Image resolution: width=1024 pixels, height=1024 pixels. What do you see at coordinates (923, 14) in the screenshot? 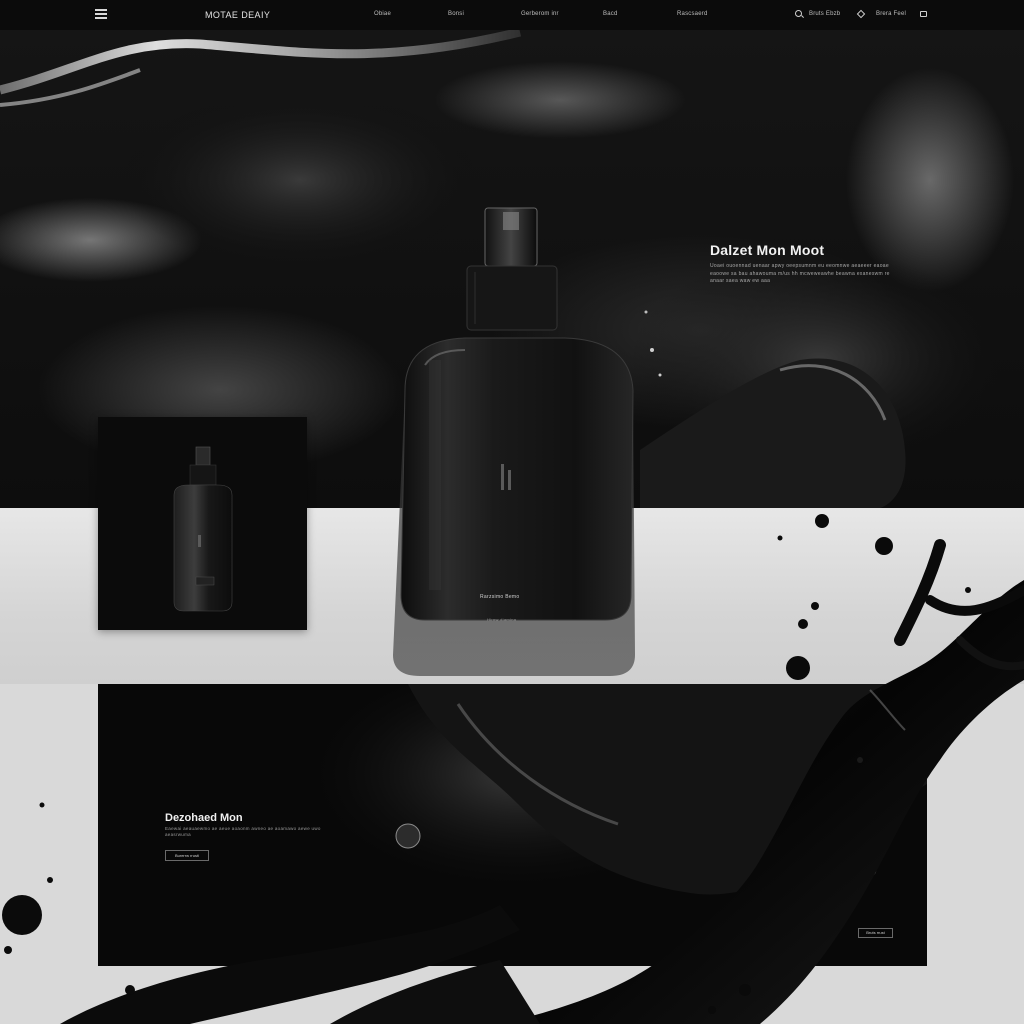
I see `cart-icon` at bounding box center [923, 14].